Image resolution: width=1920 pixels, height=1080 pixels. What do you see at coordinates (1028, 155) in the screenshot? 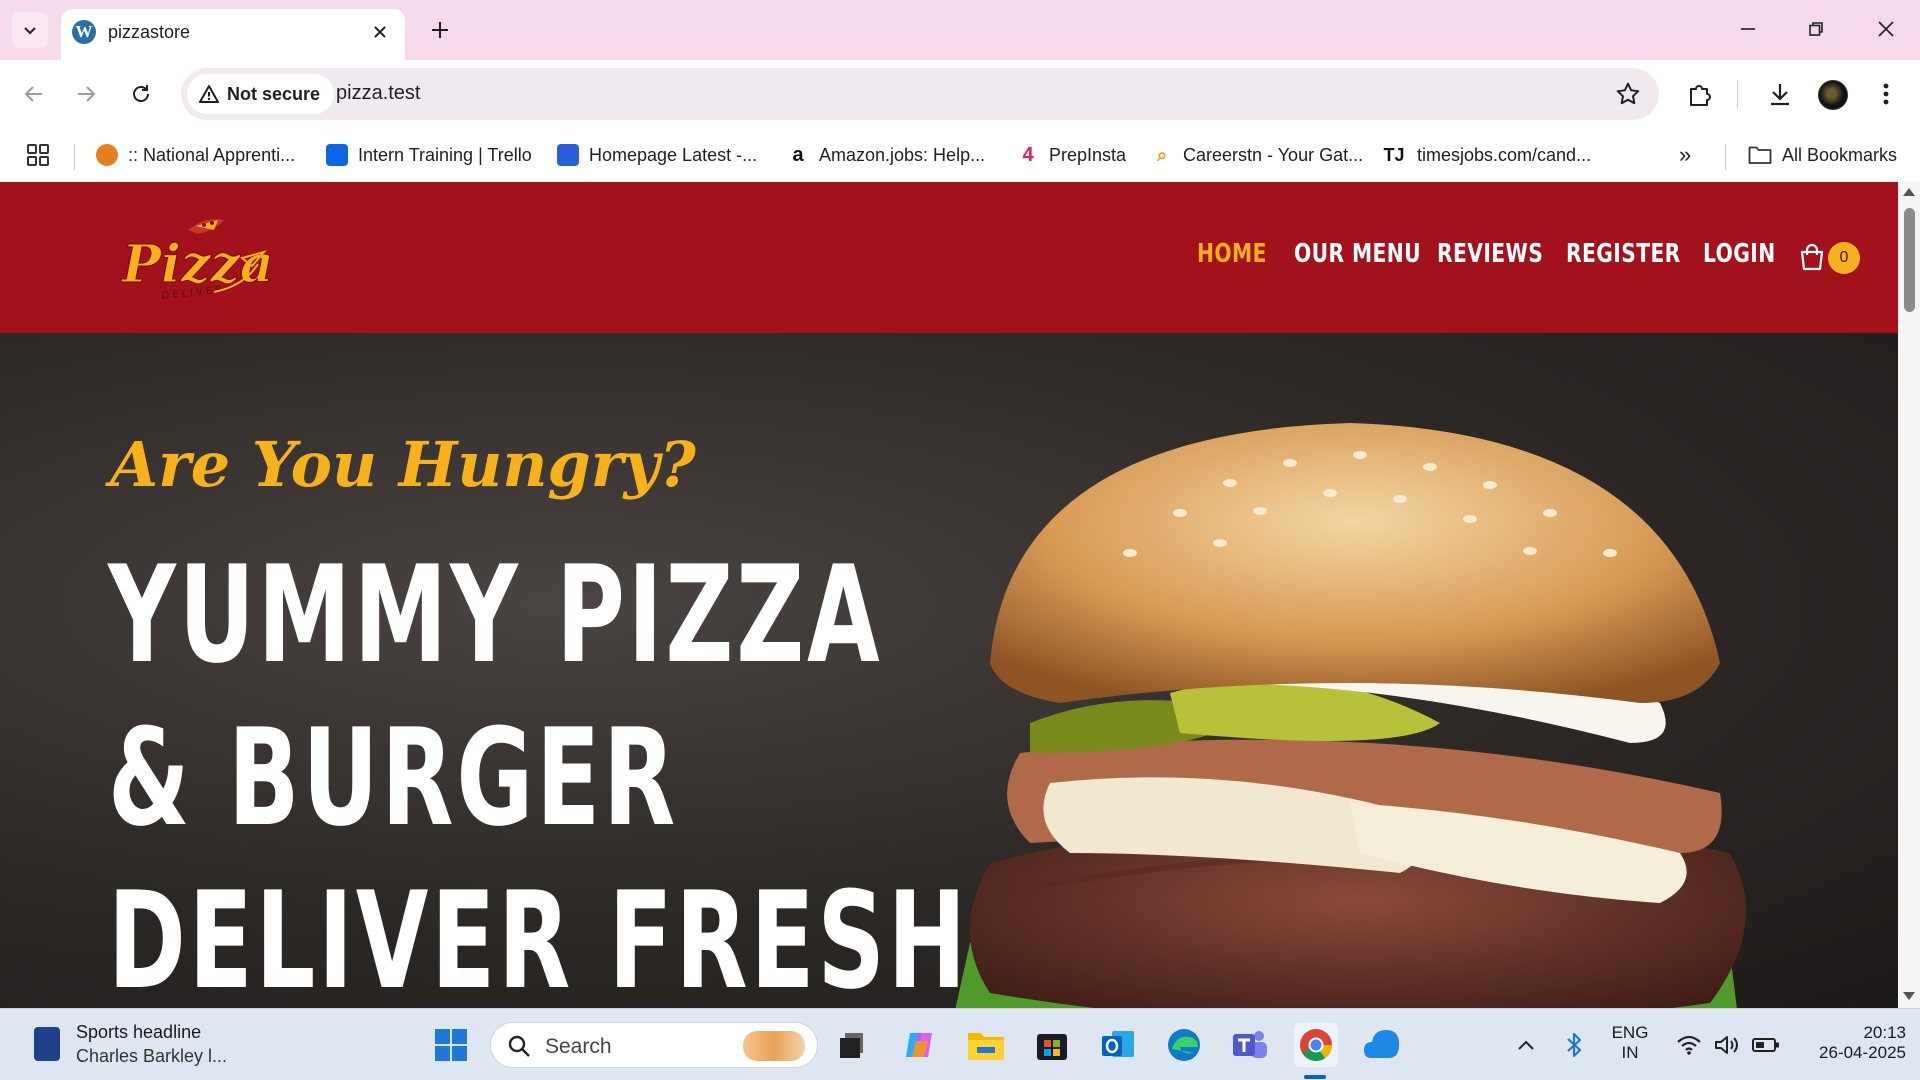
I see `prepinsta-icon: 4` at bounding box center [1028, 155].